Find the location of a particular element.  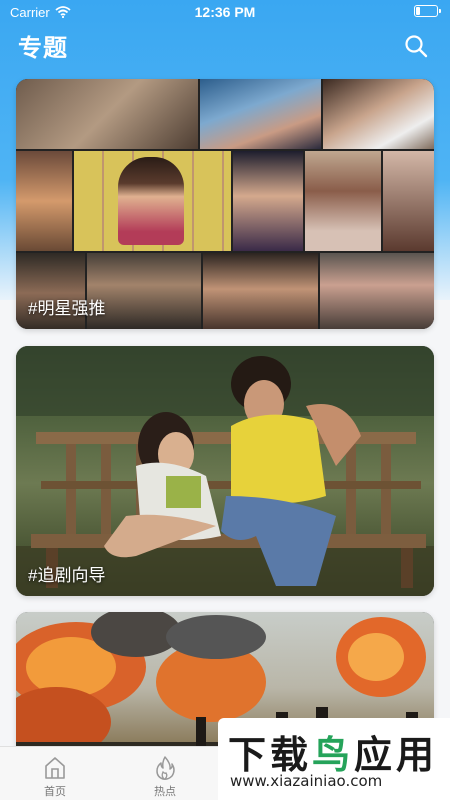

battery-icon is located at coordinates (427, 11).